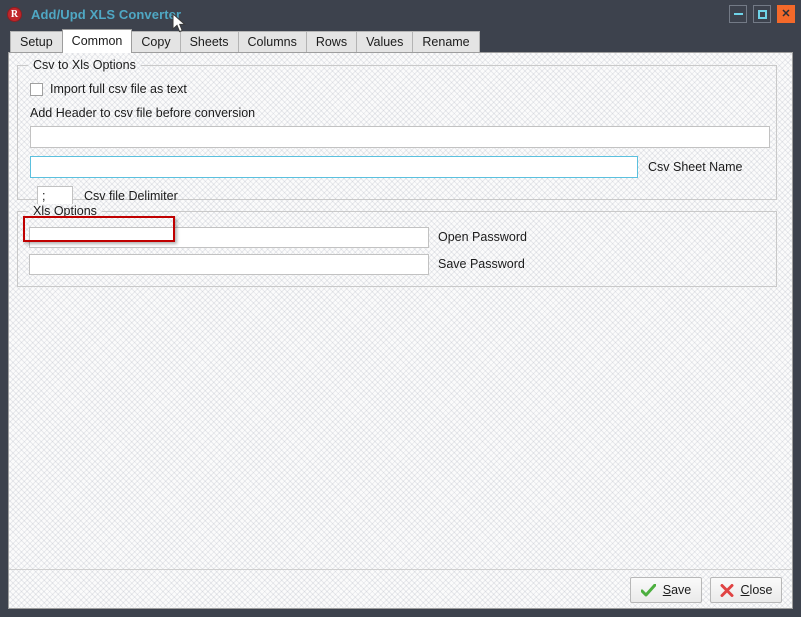  I want to click on close-button-label: Close, so click(756, 590).